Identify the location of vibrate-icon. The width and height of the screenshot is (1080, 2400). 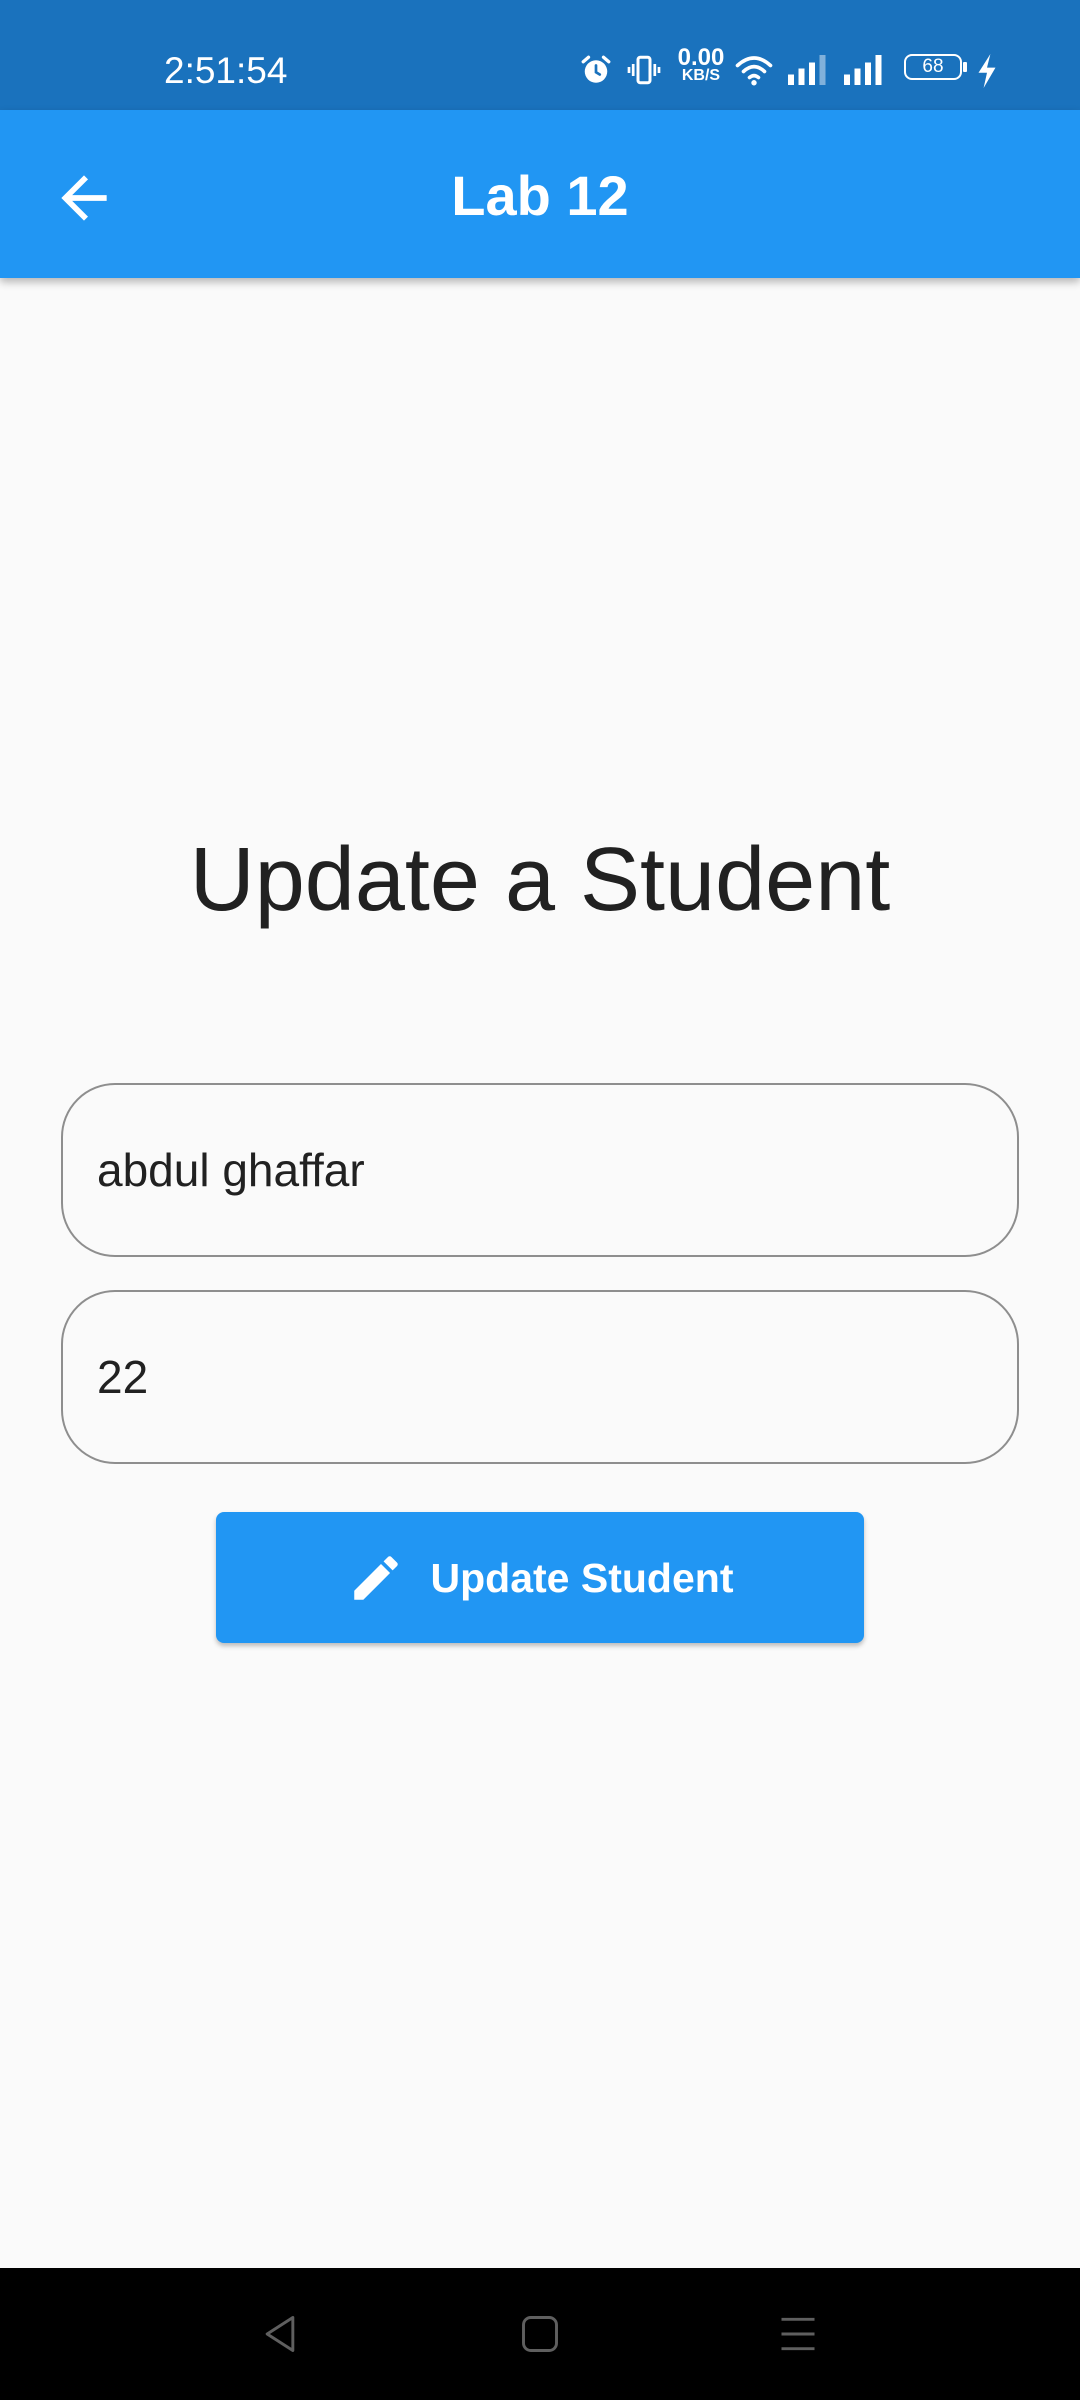
(644, 70).